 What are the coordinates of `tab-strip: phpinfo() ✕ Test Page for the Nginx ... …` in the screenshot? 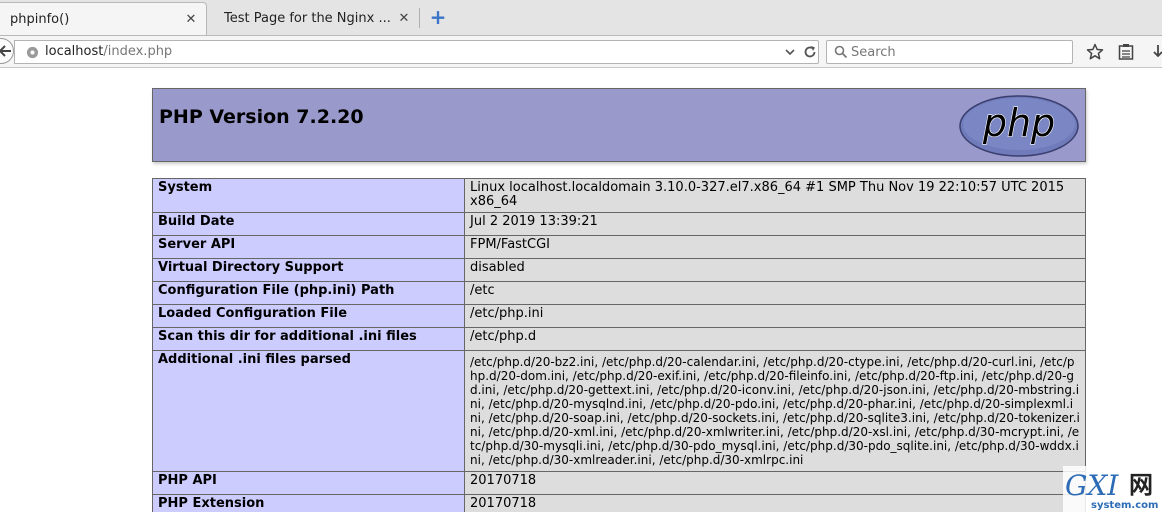 It's located at (581, 18).